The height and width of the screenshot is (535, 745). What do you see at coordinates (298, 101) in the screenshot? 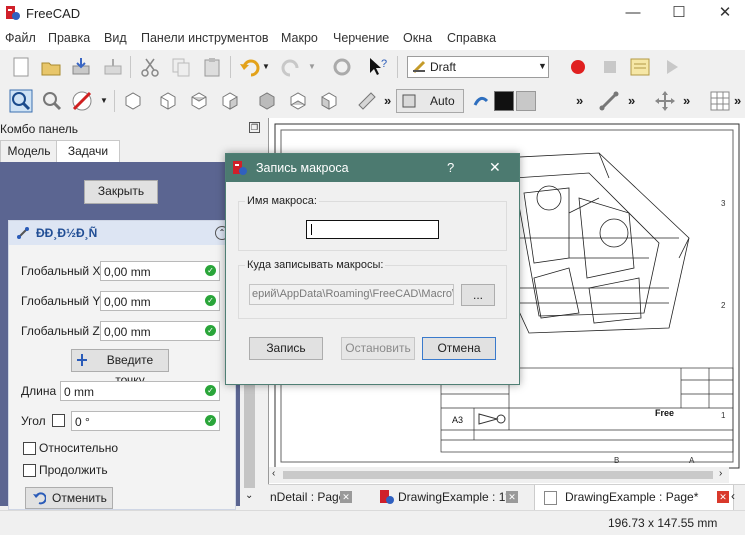
I see `view-bottom-icon` at bounding box center [298, 101].